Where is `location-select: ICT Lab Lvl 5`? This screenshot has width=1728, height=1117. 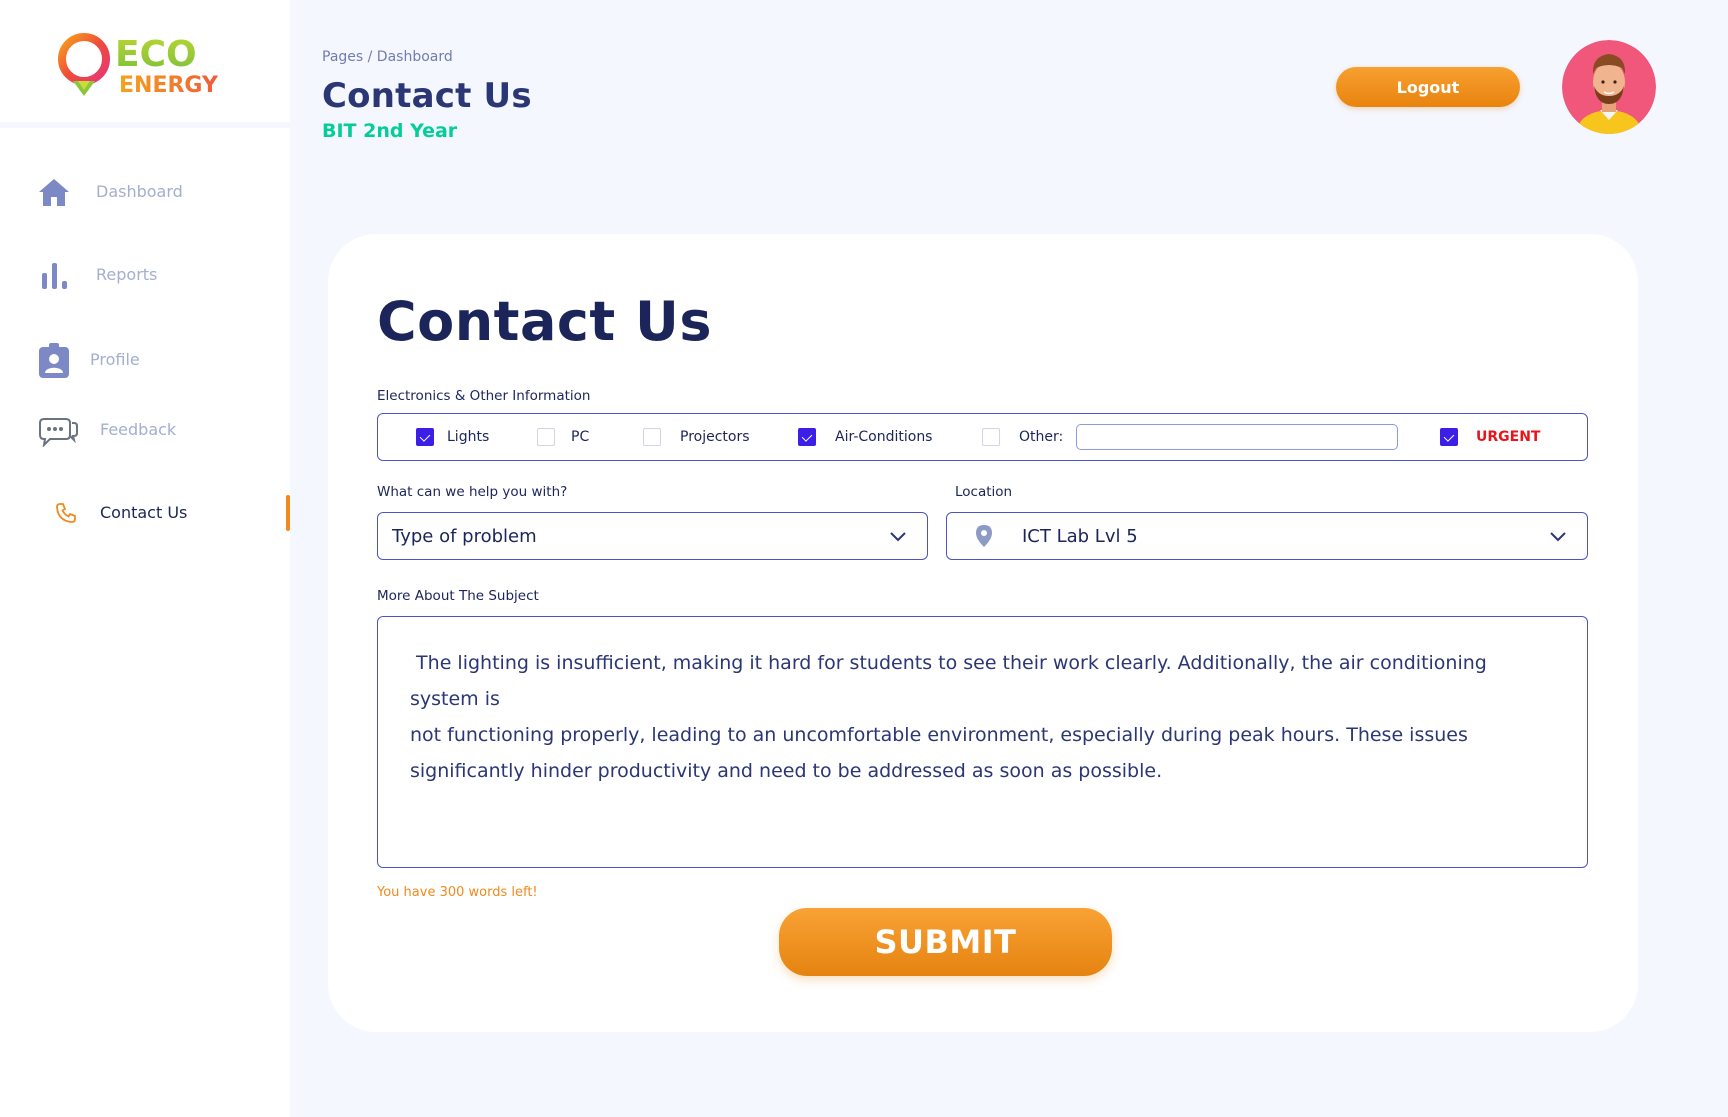
location-select: ICT Lab Lvl 5 is located at coordinates (1267, 536).